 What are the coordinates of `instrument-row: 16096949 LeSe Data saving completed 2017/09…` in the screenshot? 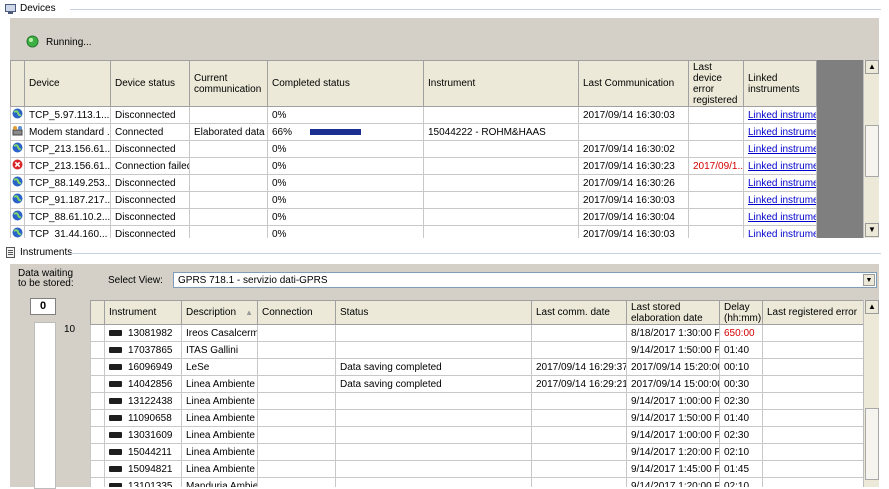 It's located at (477, 367).